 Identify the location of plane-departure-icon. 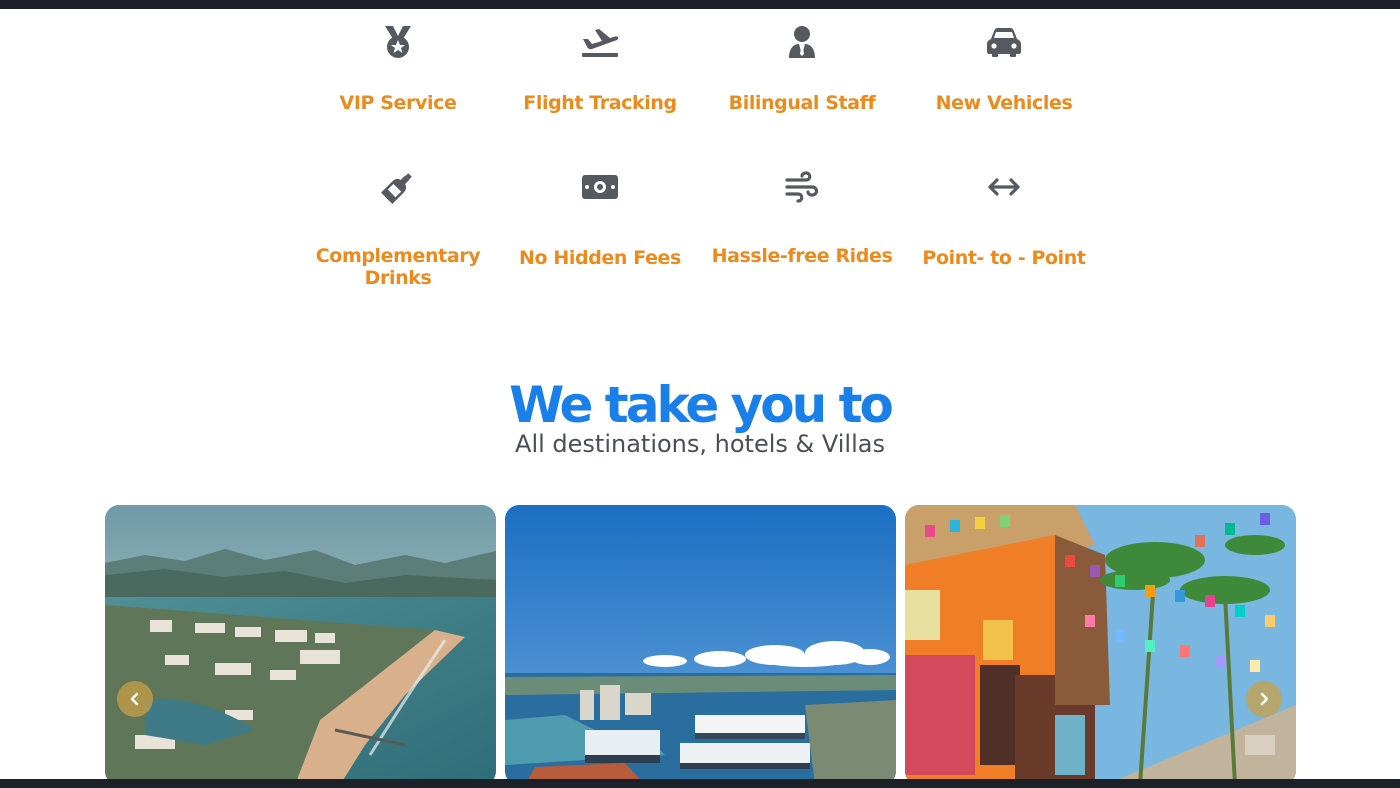
(600, 42).